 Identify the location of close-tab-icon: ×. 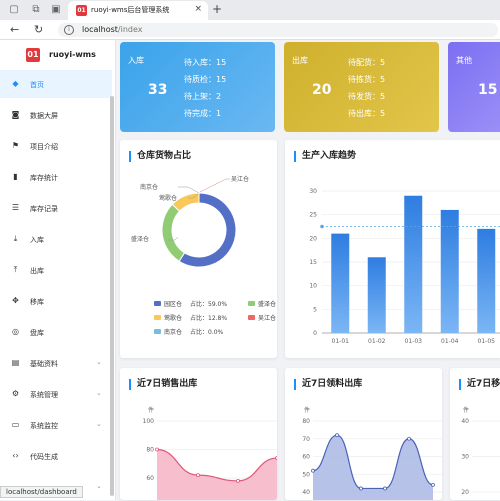
(198, 9).